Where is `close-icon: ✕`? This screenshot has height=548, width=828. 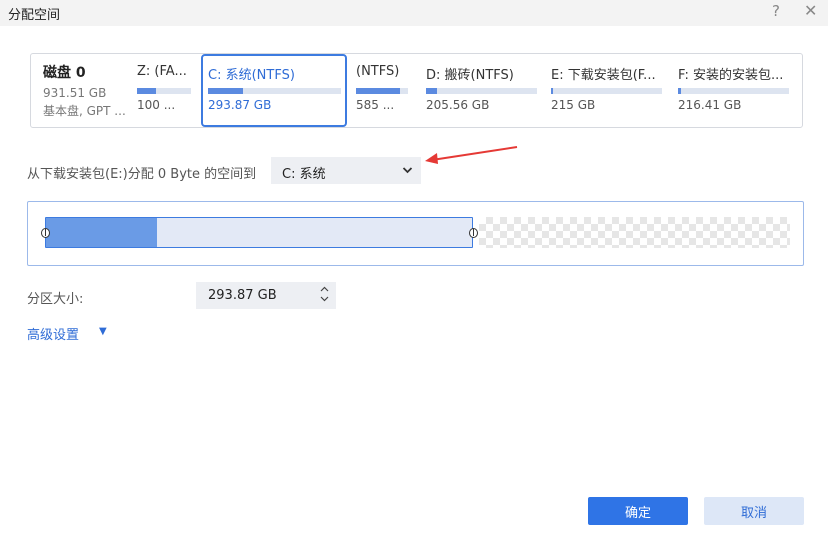
close-icon: ✕ is located at coordinates (810, 10).